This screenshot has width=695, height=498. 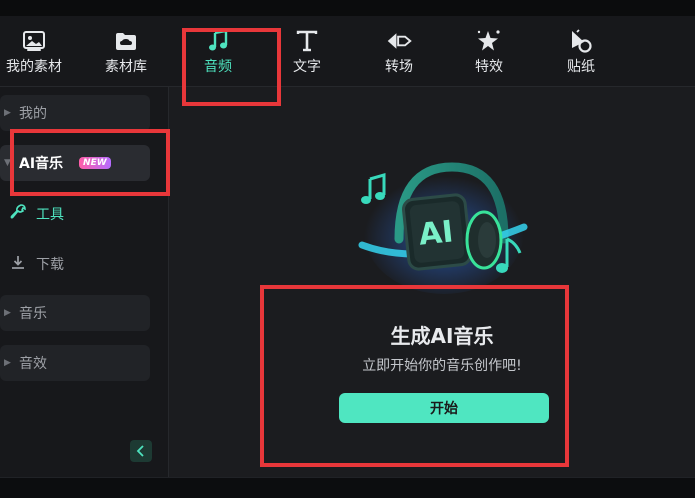 What do you see at coordinates (347, 51) in the screenshot?
I see `media-toolbar: 我的素材 素材库 音频 文字 转场 特效 贴纸` at bounding box center [347, 51].